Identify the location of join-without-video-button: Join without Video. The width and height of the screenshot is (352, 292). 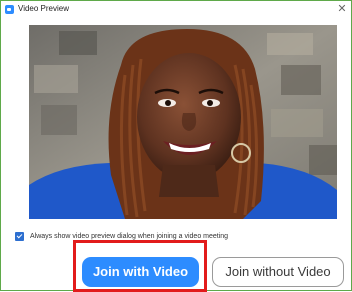
(278, 272).